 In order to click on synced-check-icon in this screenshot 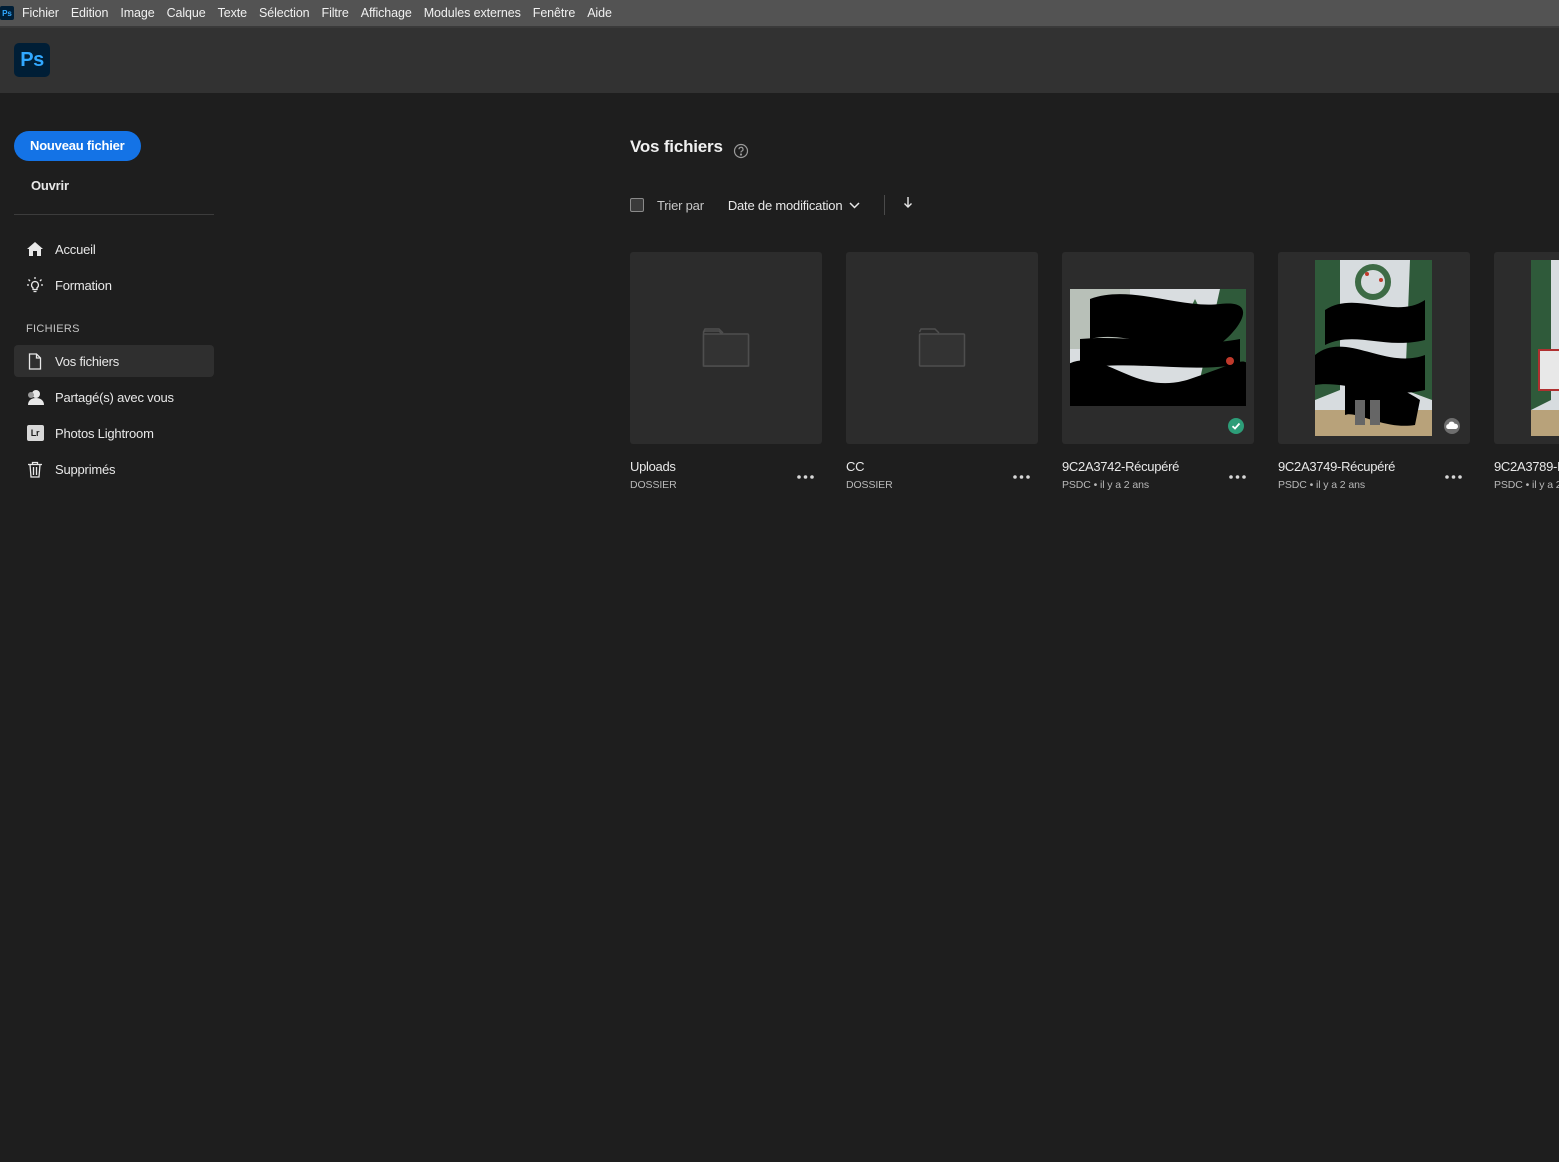, I will do `click(1236, 426)`.